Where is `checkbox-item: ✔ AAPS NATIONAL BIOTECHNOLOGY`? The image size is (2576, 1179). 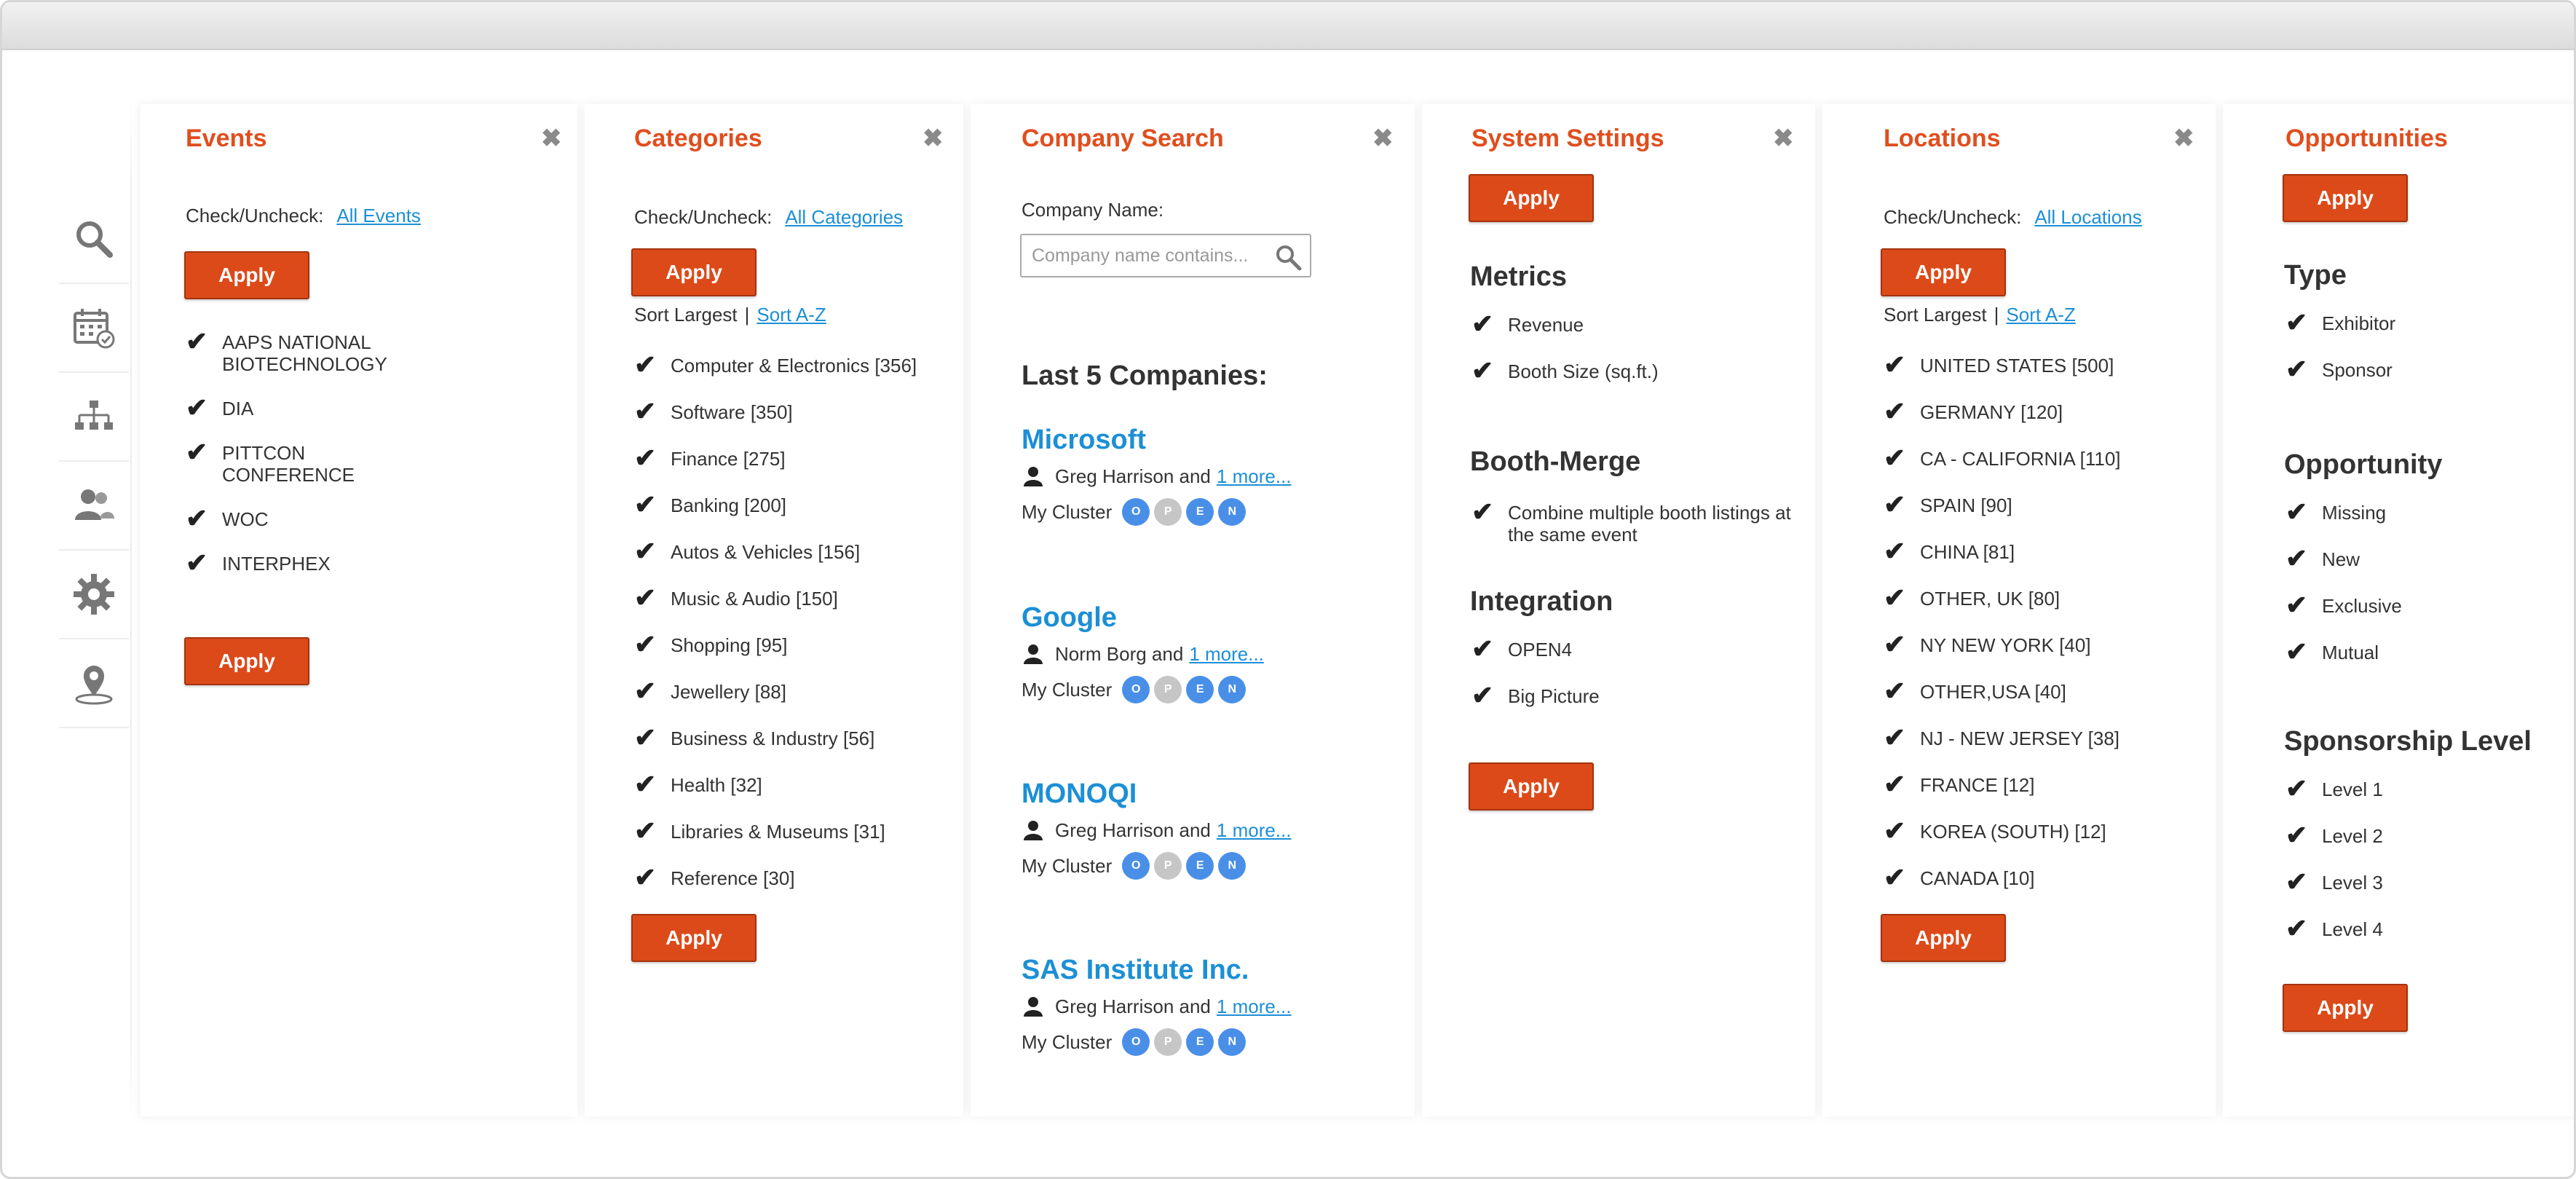 checkbox-item: ✔ AAPS NATIONAL BIOTECHNOLOGY is located at coordinates (286, 352).